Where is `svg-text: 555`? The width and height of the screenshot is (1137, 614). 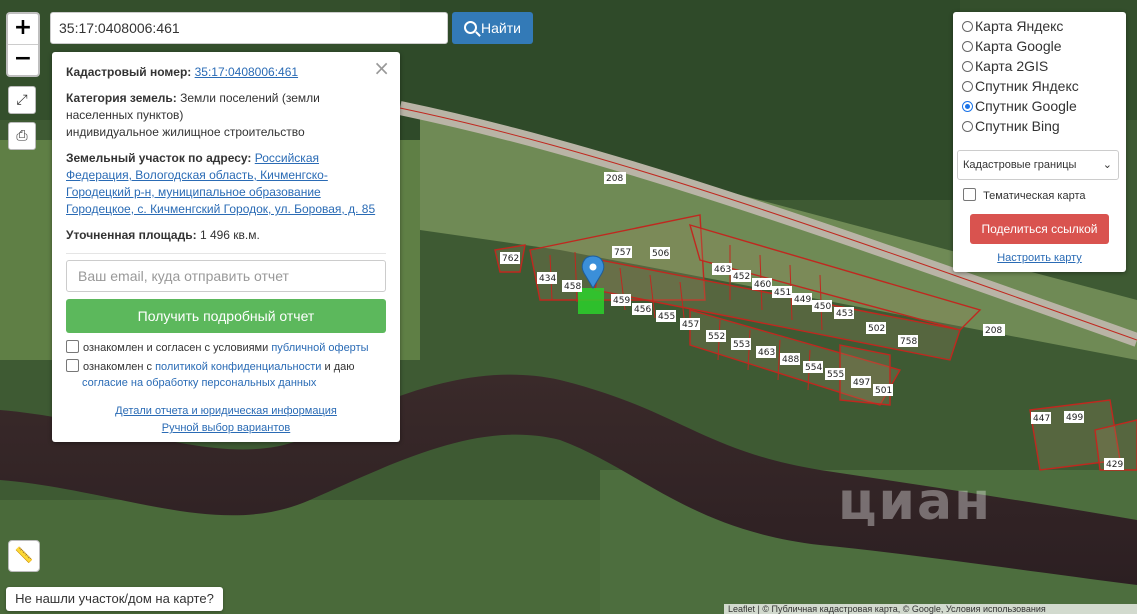 svg-text: 555 is located at coordinates (835, 375).